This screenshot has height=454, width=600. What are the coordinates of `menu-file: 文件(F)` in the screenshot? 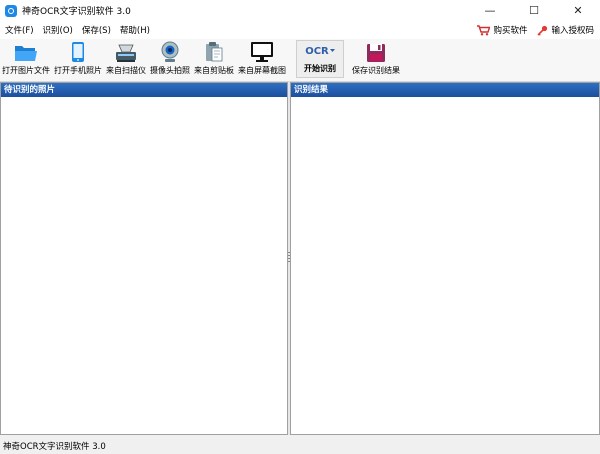 It's located at (19, 30).